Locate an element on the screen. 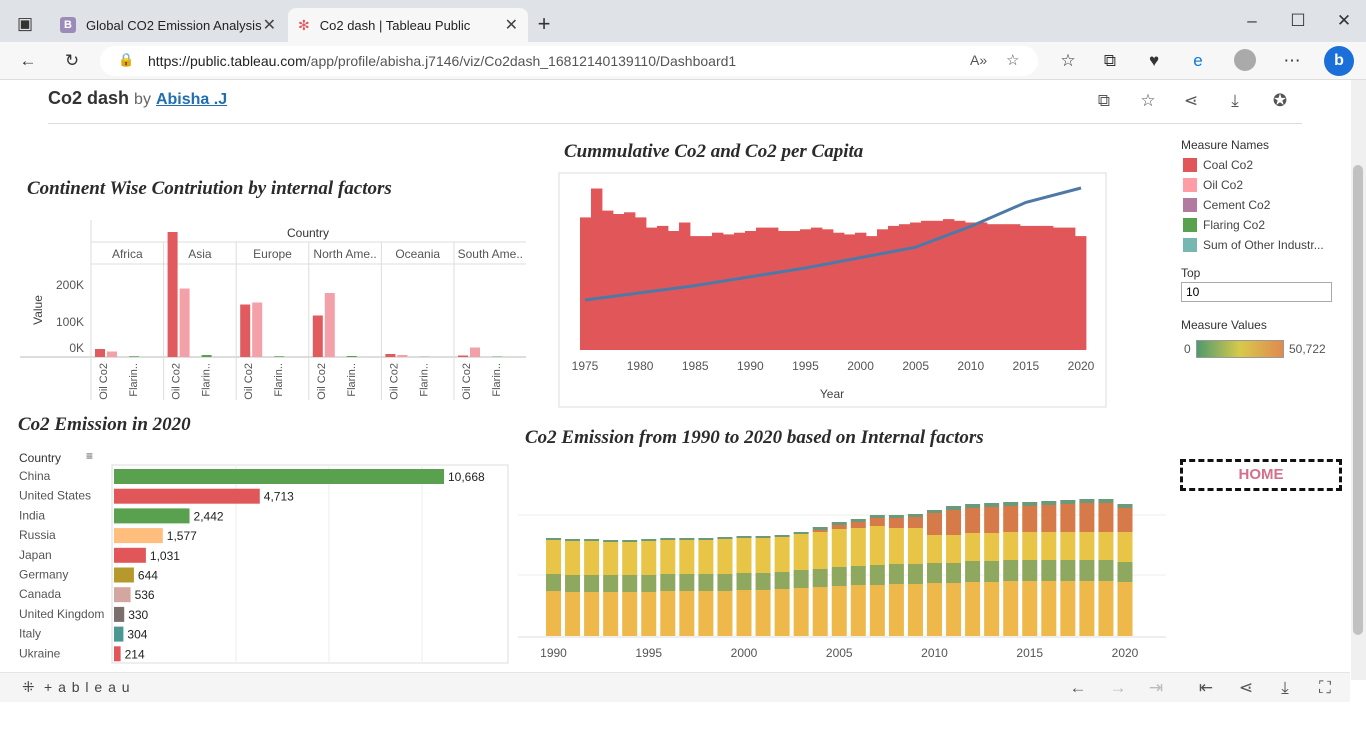 The image size is (1366, 736). favorite-icon: ☆ is located at coordinates (1148, 101).